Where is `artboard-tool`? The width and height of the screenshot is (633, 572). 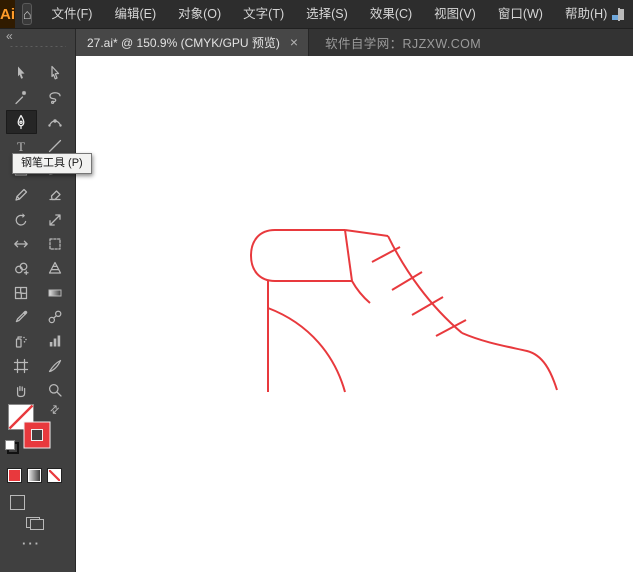 artboard-tool is located at coordinates (21, 366).